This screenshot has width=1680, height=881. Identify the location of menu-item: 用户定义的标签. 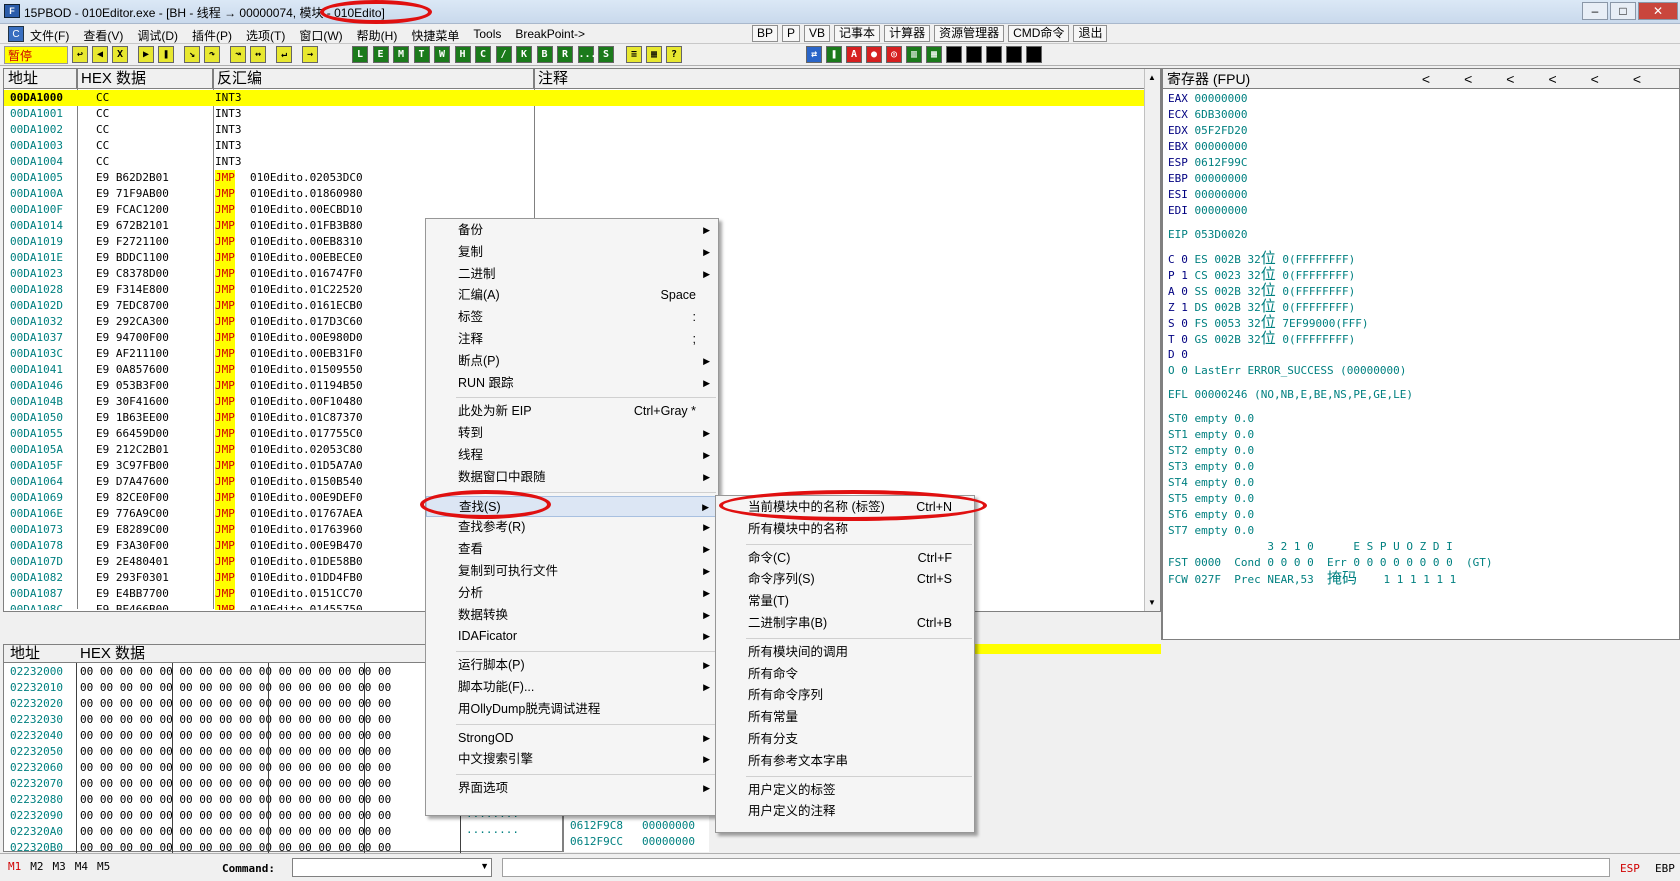
(845, 791).